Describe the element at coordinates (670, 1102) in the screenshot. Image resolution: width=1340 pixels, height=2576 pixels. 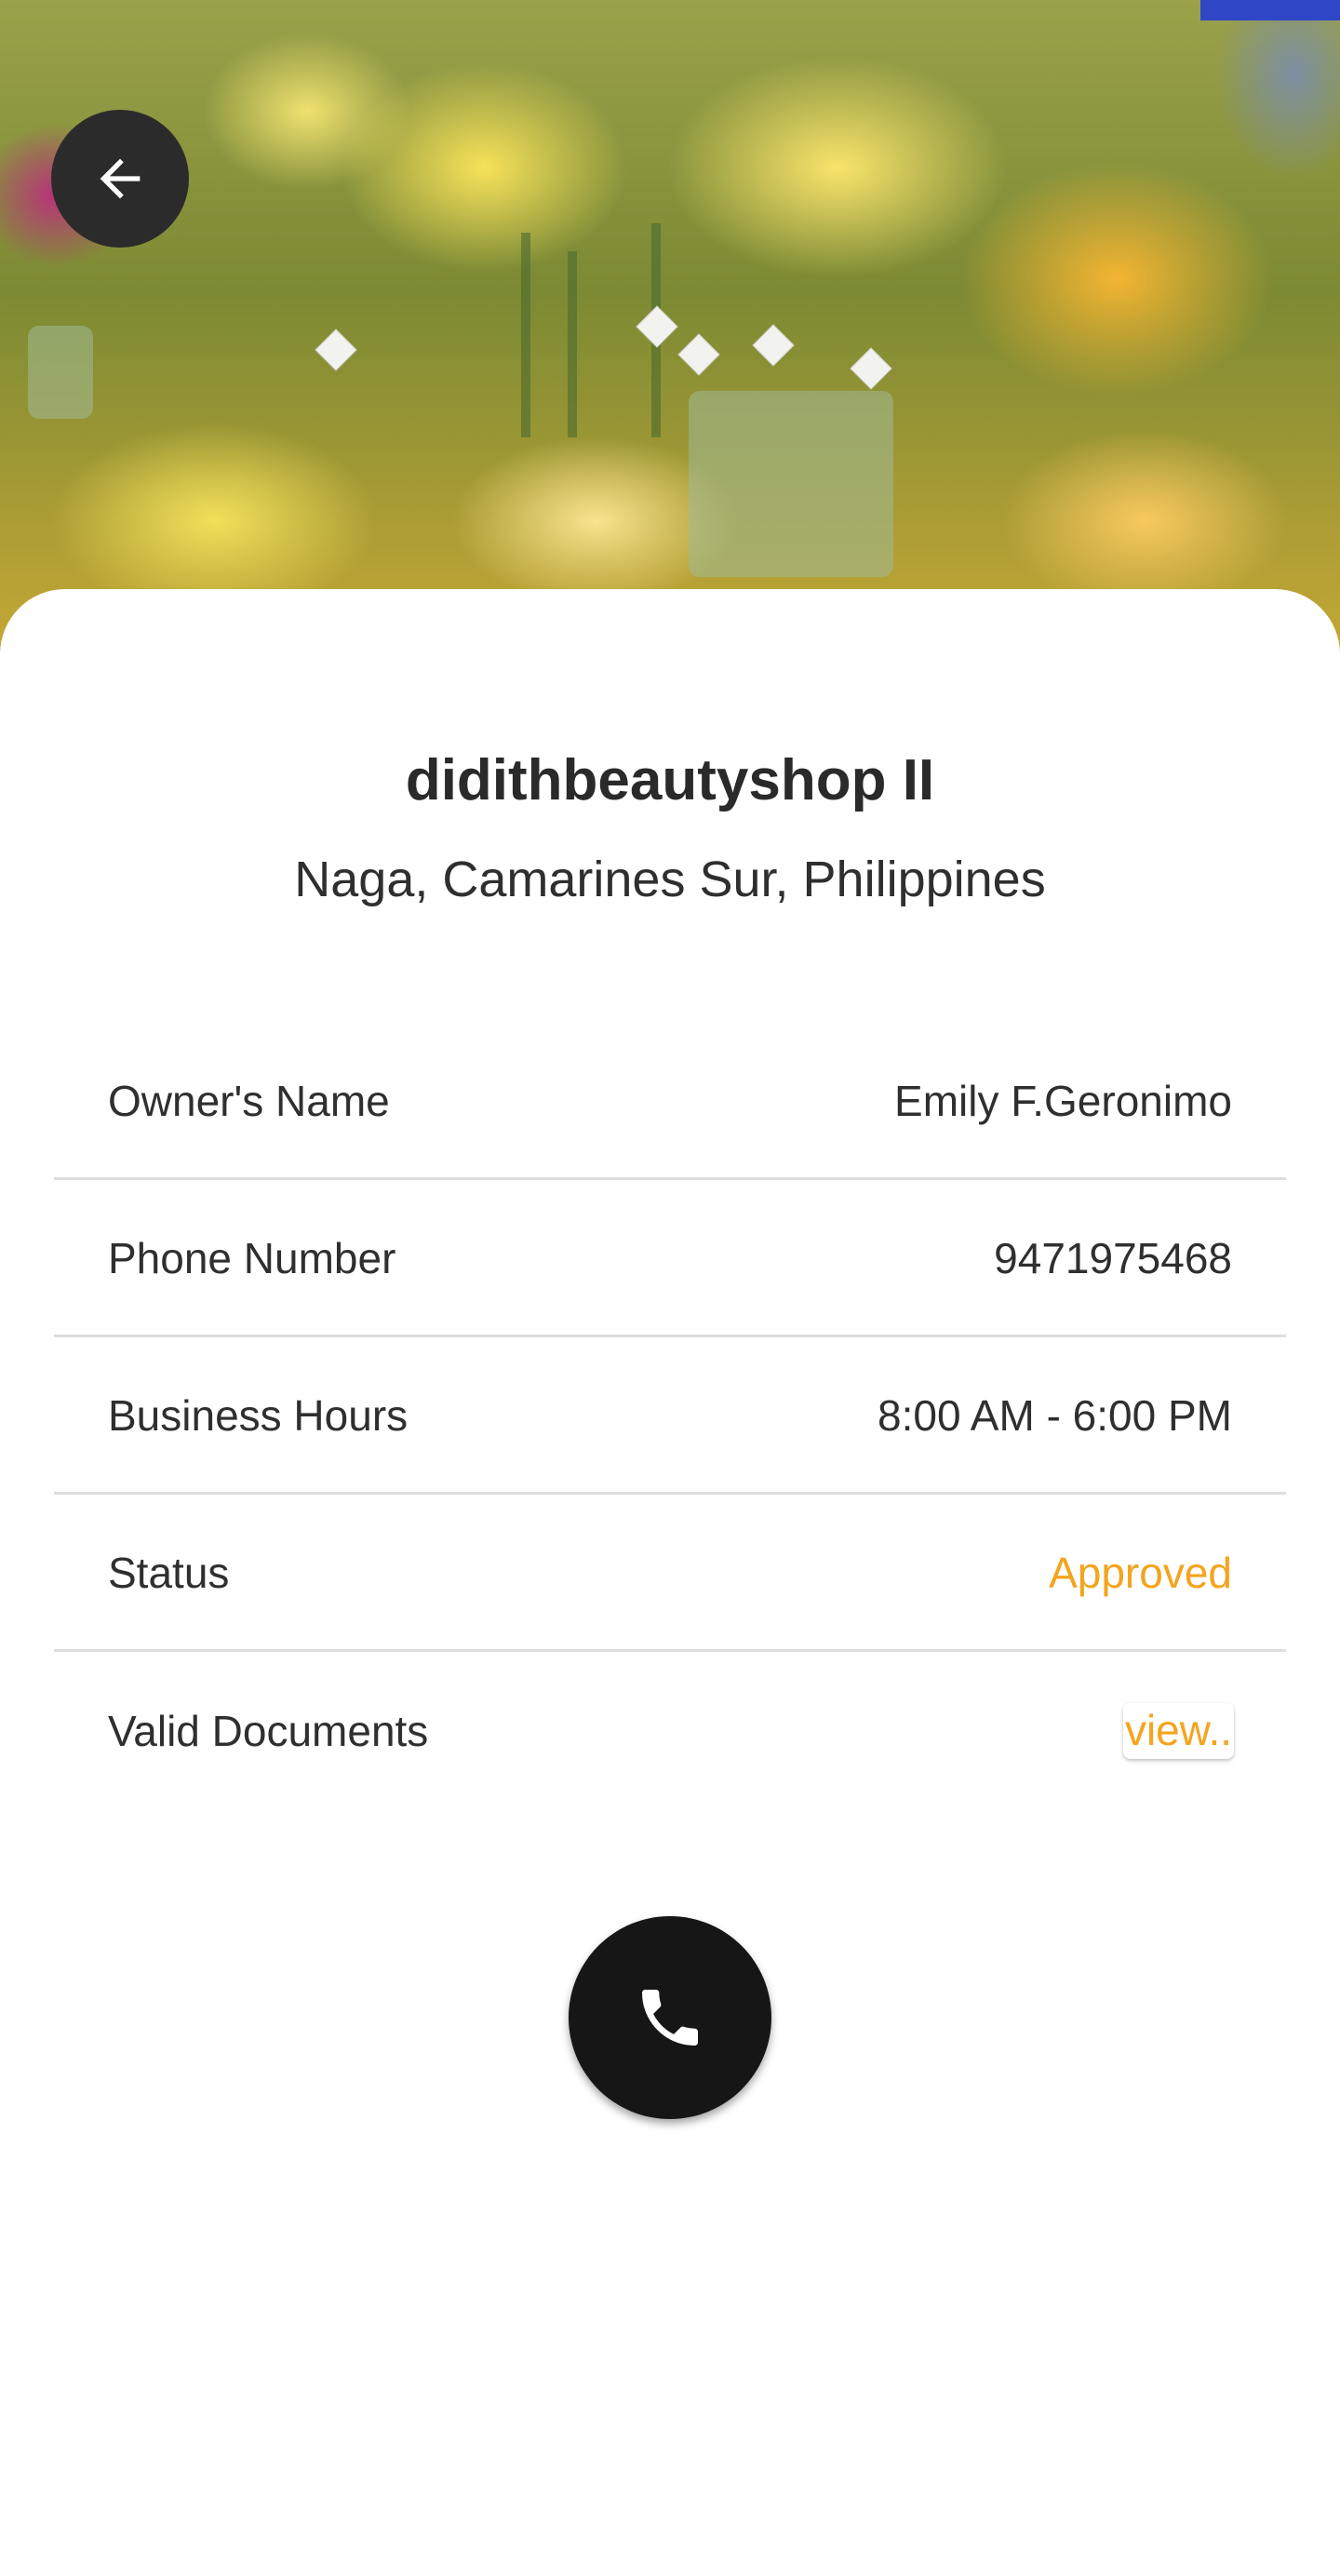
I see `detail-row-owner: Owner's Name Emily F.Geronimo` at that location.